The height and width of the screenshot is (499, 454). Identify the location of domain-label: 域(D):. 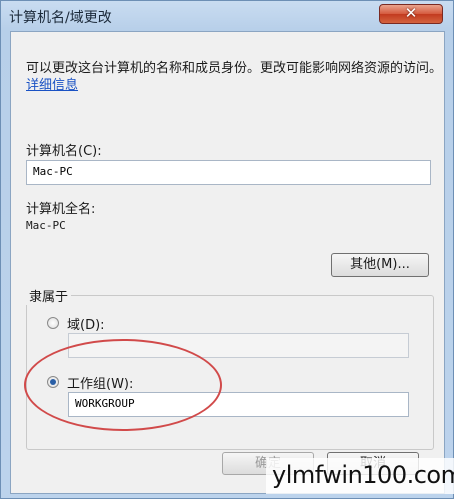
(86, 325).